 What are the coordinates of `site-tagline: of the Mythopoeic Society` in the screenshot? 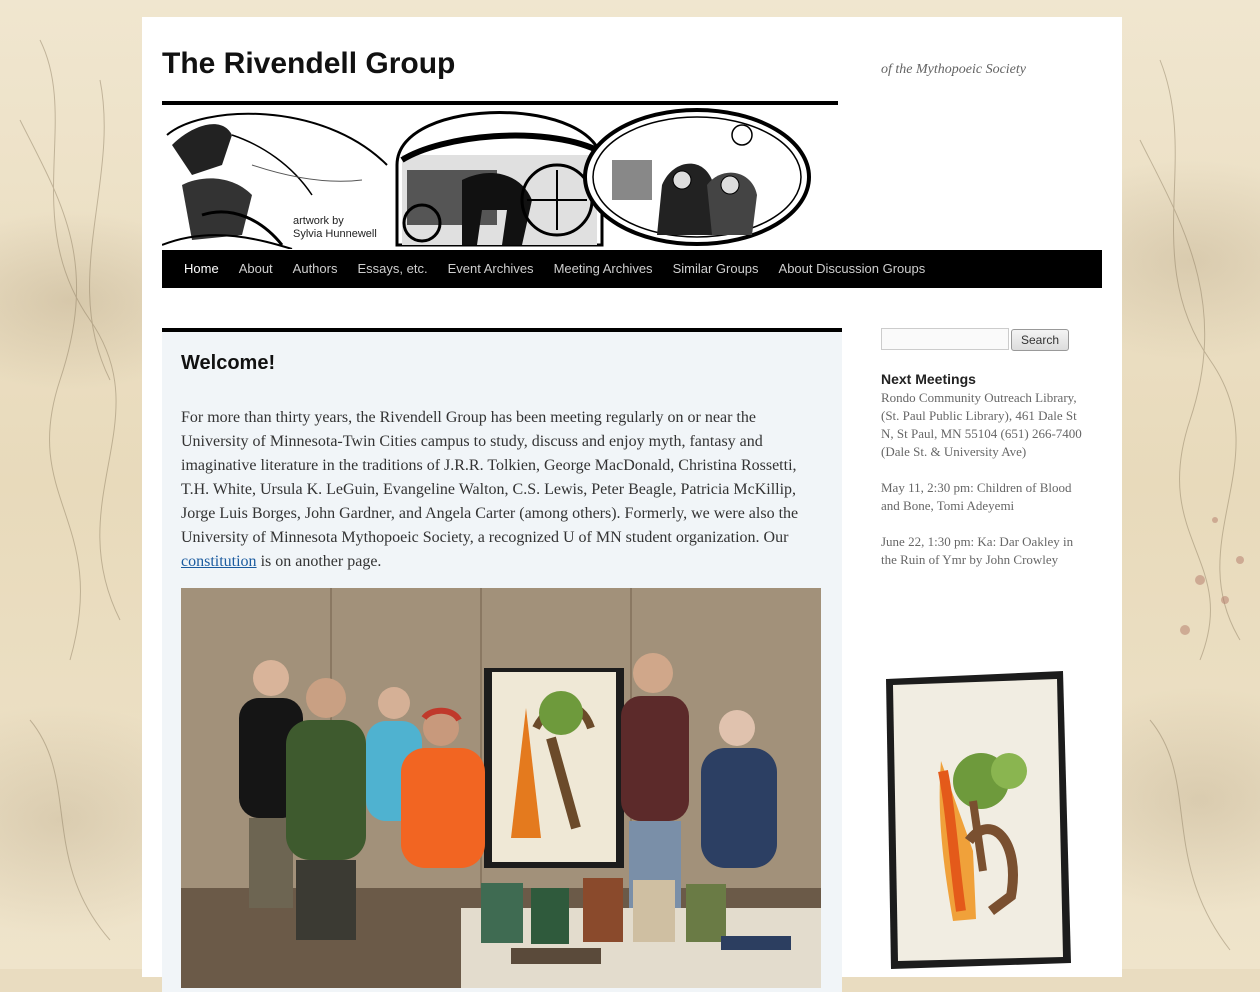 It's located at (953, 69).